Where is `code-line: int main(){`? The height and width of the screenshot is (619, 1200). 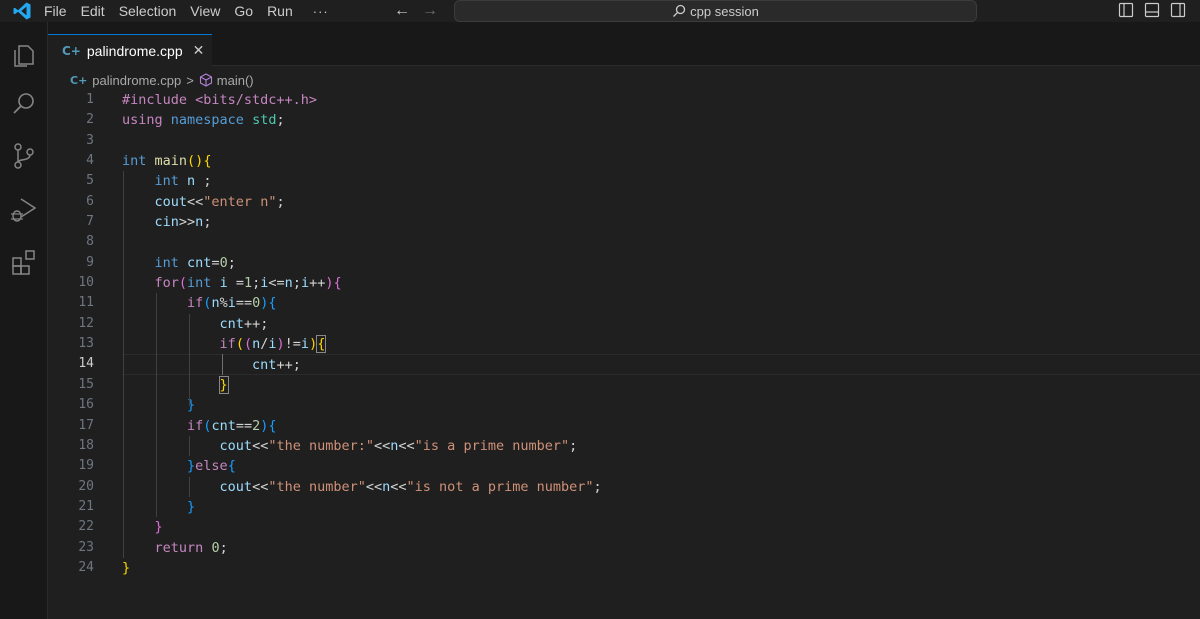 code-line: int main(){ is located at coordinates (661, 161).